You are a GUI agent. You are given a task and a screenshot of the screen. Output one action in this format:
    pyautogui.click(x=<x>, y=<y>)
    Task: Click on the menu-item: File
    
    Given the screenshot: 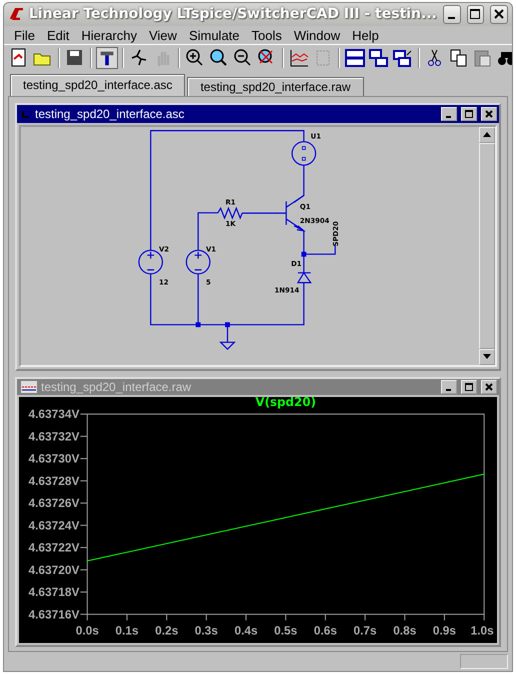 What is the action you would take?
    pyautogui.click(x=24, y=35)
    